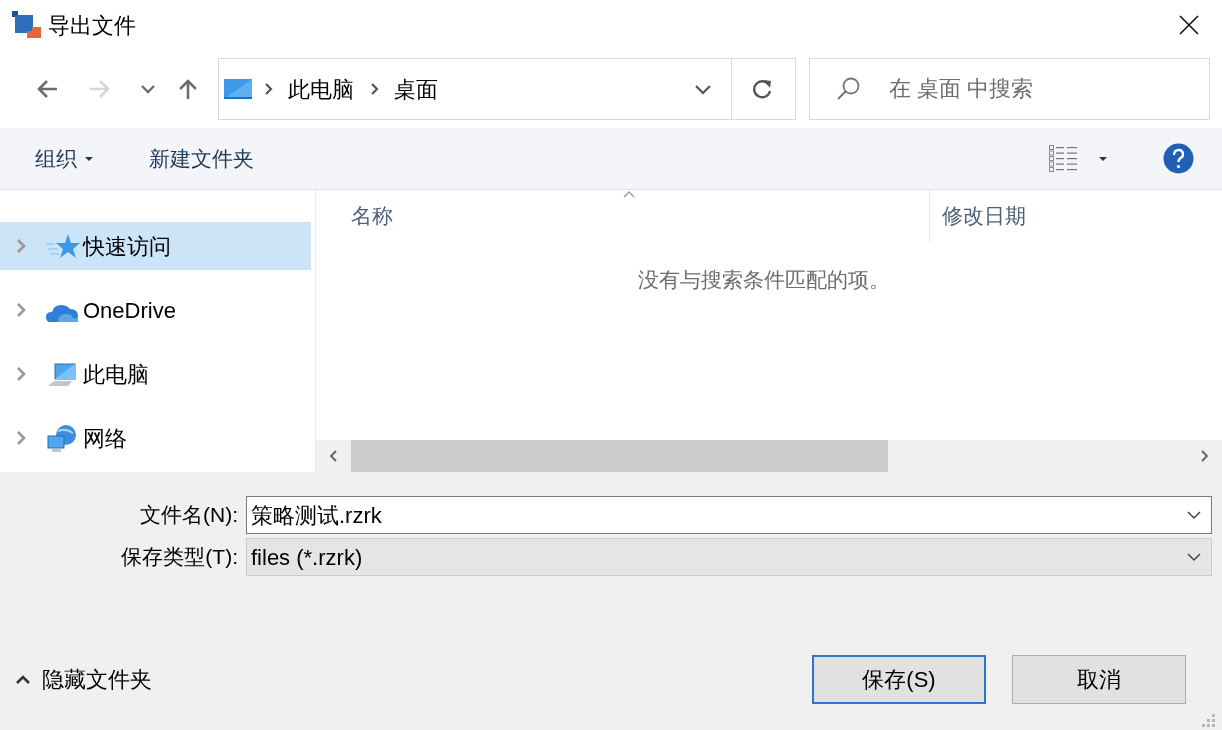 Image resolution: width=1222 pixels, height=730 pixels. I want to click on search-field: 在 桌面 中搜索, so click(1009, 89).